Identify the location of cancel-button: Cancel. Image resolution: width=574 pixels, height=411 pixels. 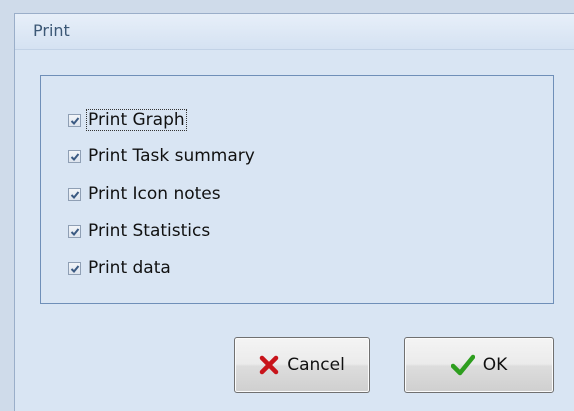
(302, 365).